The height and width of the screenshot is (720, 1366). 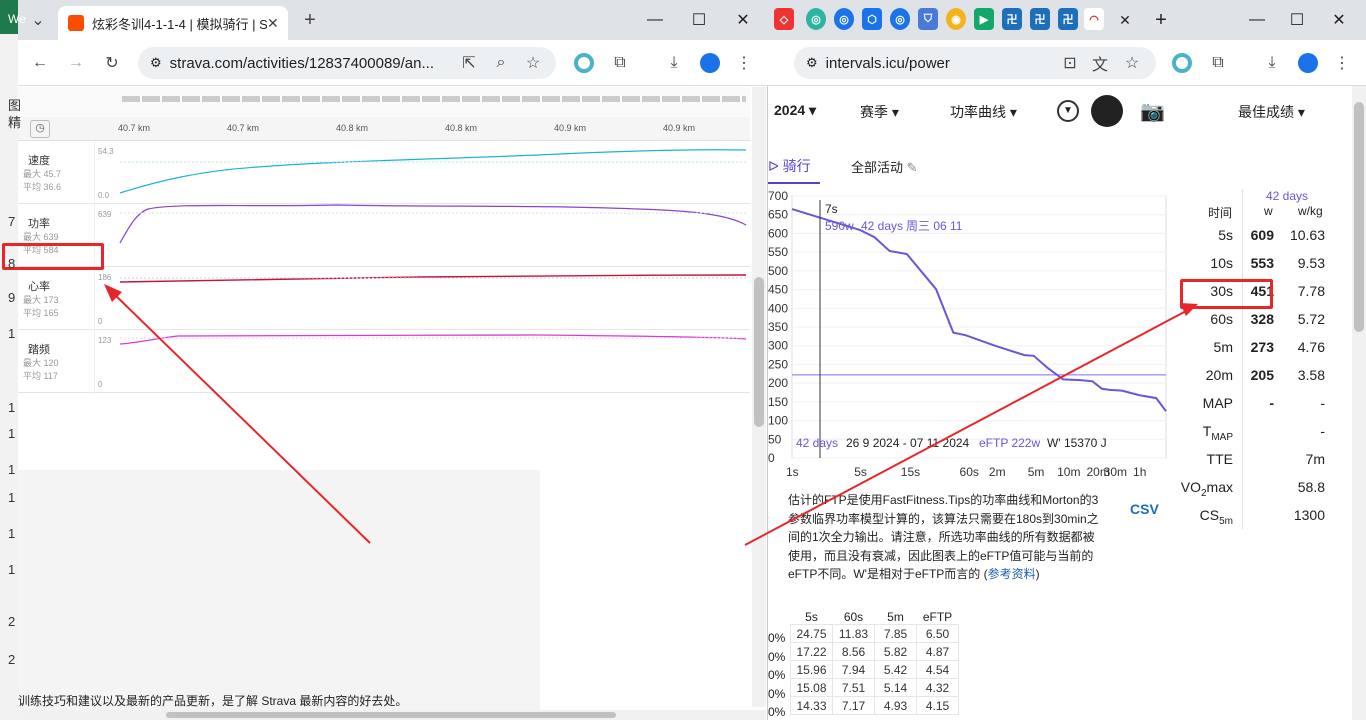 I want to click on new-tab-button: +, so click(x=310, y=20).